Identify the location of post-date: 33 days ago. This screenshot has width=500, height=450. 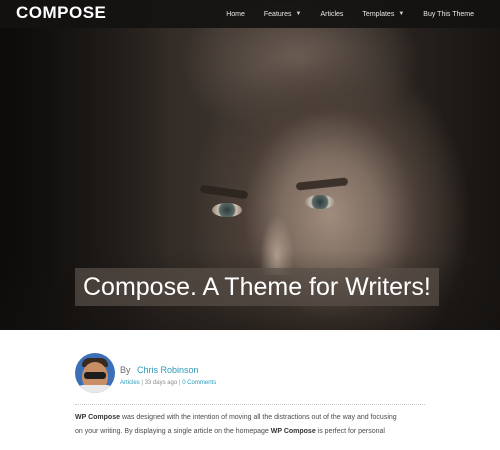
(161, 383).